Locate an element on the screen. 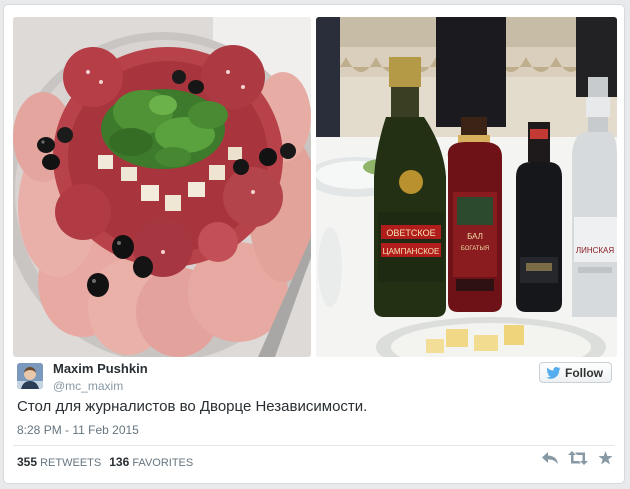 This screenshot has width=630, height=489. twitter-bird-icon is located at coordinates (553, 372).